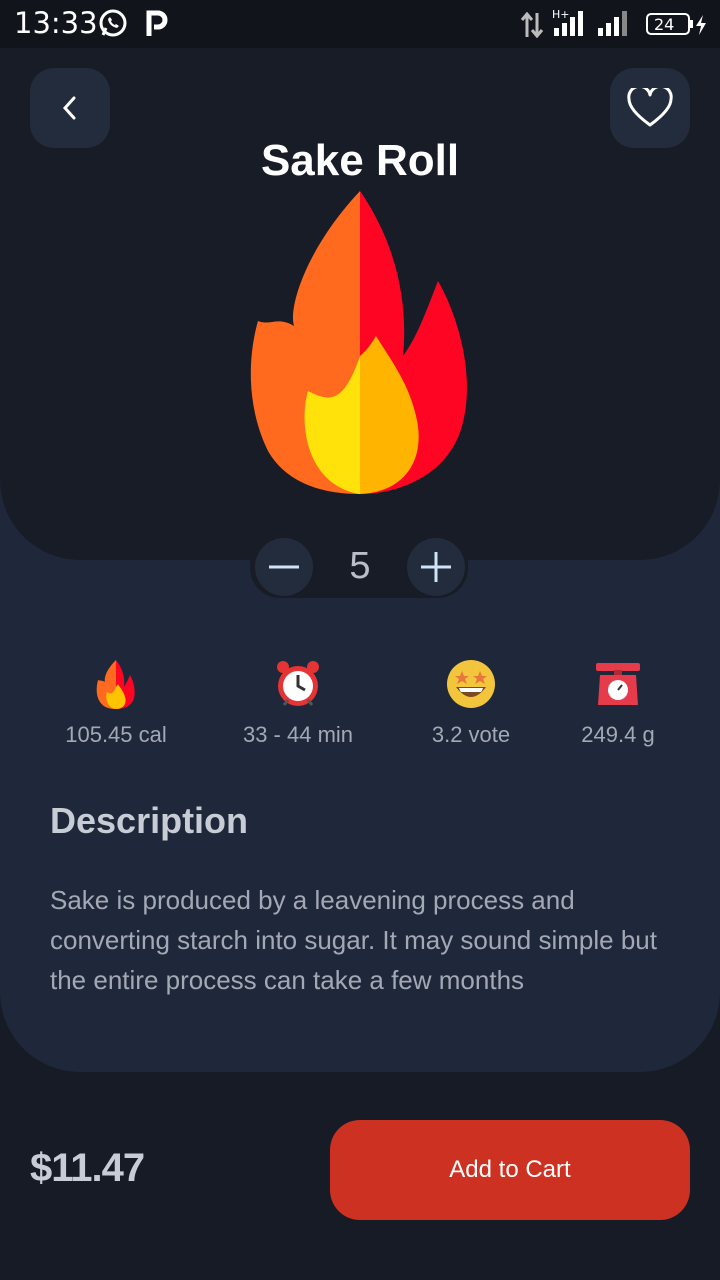  I want to click on status-bar: 13:33 H+ 24, so click(360, 24).